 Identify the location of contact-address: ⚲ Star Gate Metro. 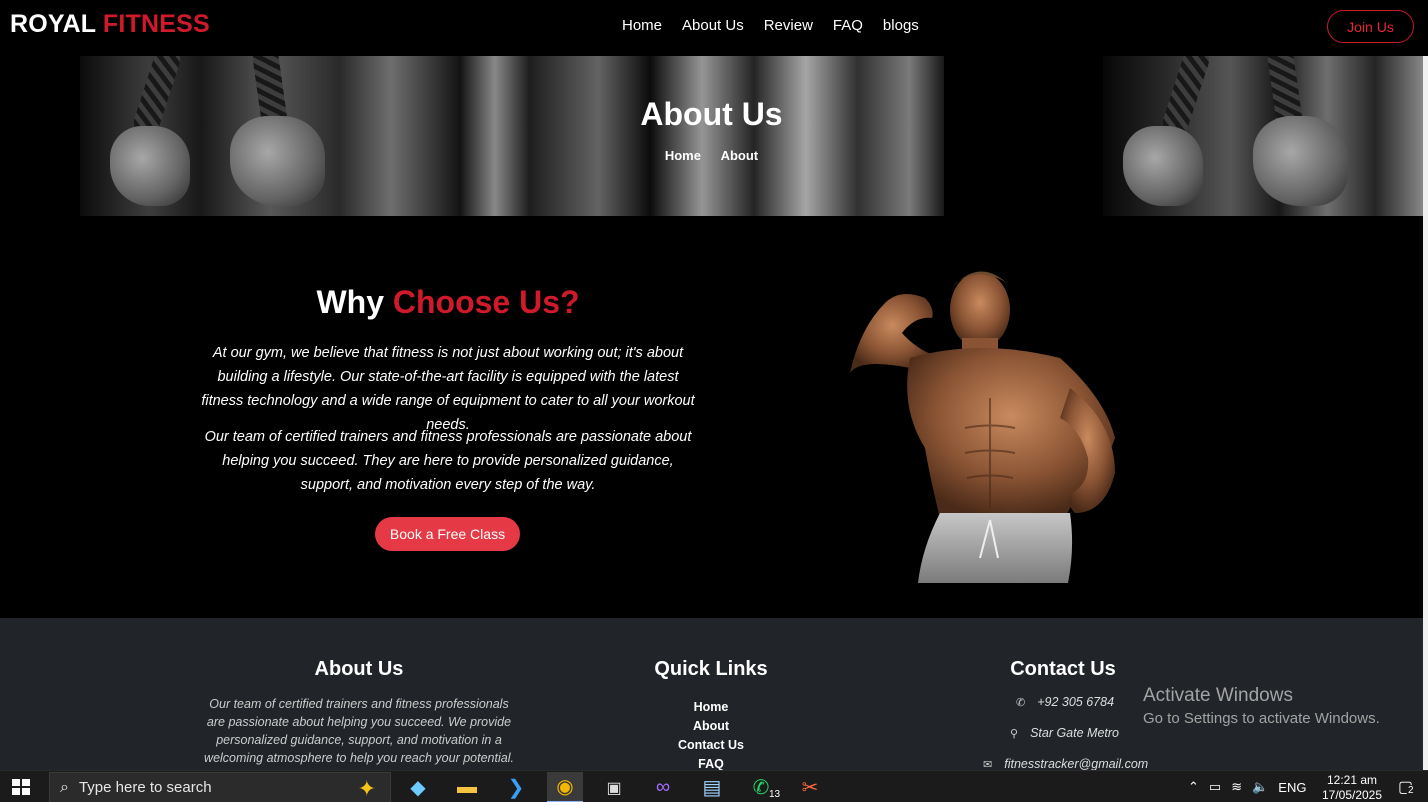
(1064, 733).